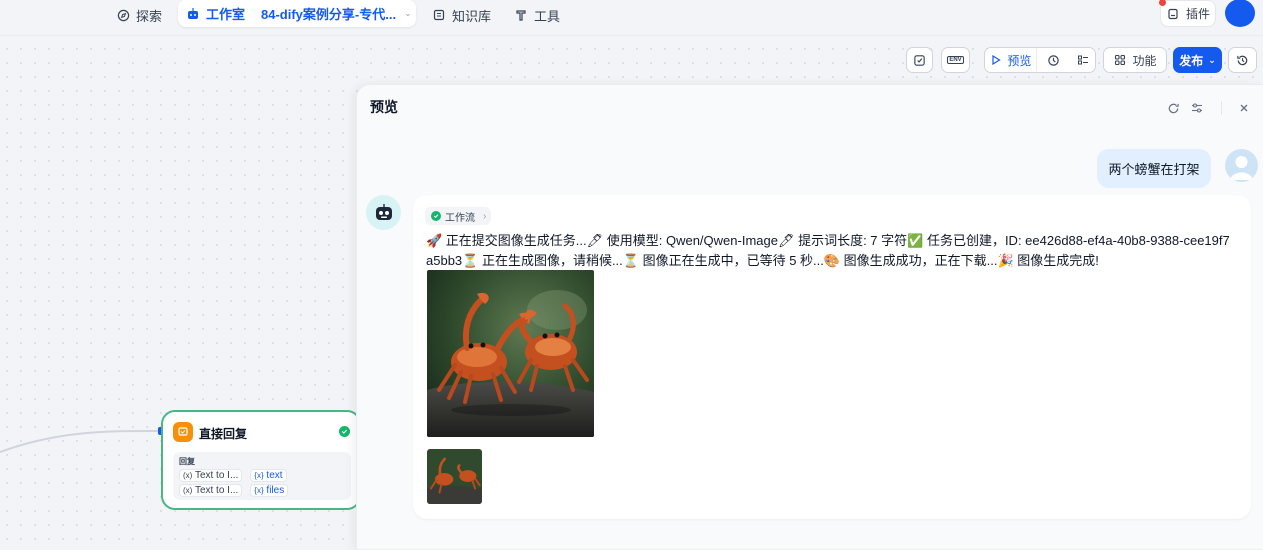 The image size is (1263, 550). I want to click on nav-studio-label: 工作室, so click(226, 14).